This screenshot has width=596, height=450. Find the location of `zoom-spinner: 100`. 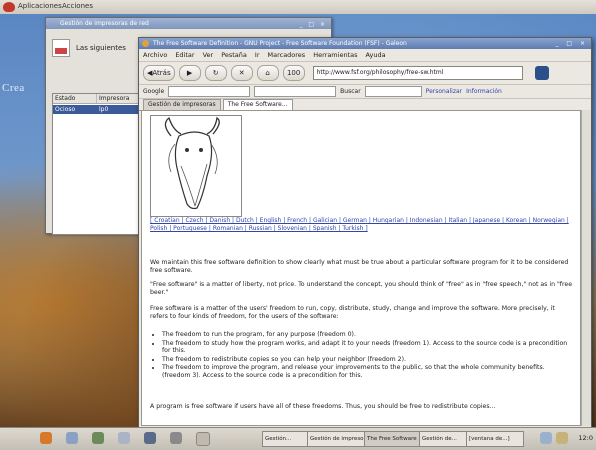

zoom-spinner: 100 is located at coordinates (293, 73).